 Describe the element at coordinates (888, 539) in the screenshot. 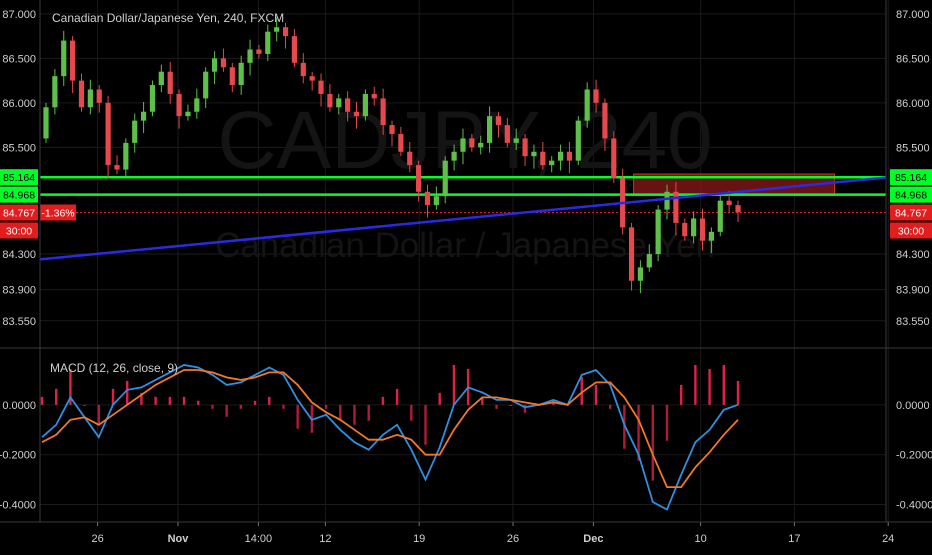

I see `x-tick-label: 24` at that location.